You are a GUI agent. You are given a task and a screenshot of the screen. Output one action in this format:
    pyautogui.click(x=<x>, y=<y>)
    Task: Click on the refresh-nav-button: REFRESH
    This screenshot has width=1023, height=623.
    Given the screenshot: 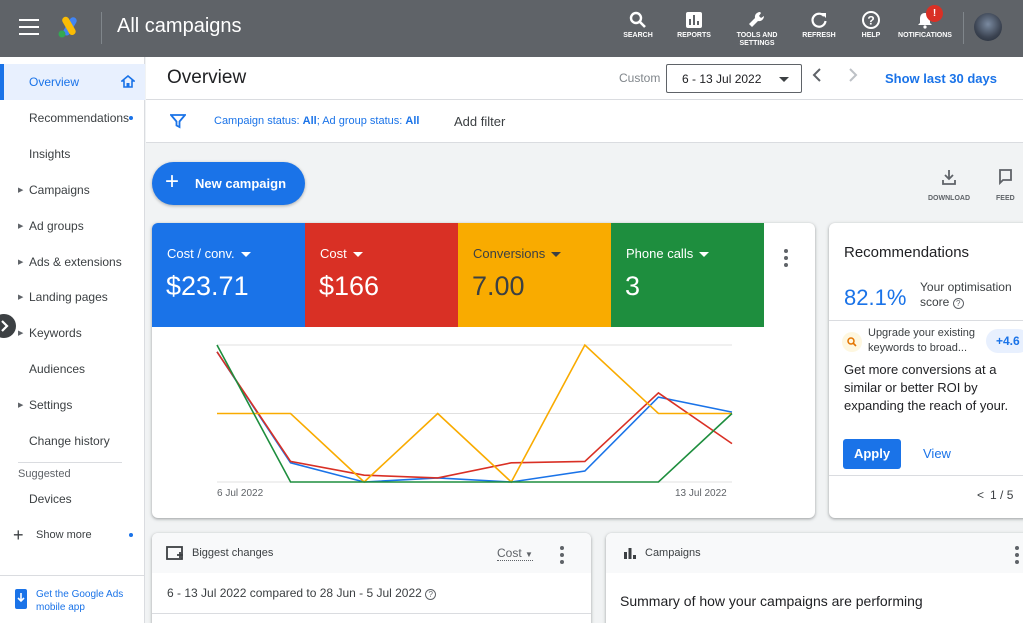 What is the action you would take?
    pyautogui.click(x=819, y=24)
    